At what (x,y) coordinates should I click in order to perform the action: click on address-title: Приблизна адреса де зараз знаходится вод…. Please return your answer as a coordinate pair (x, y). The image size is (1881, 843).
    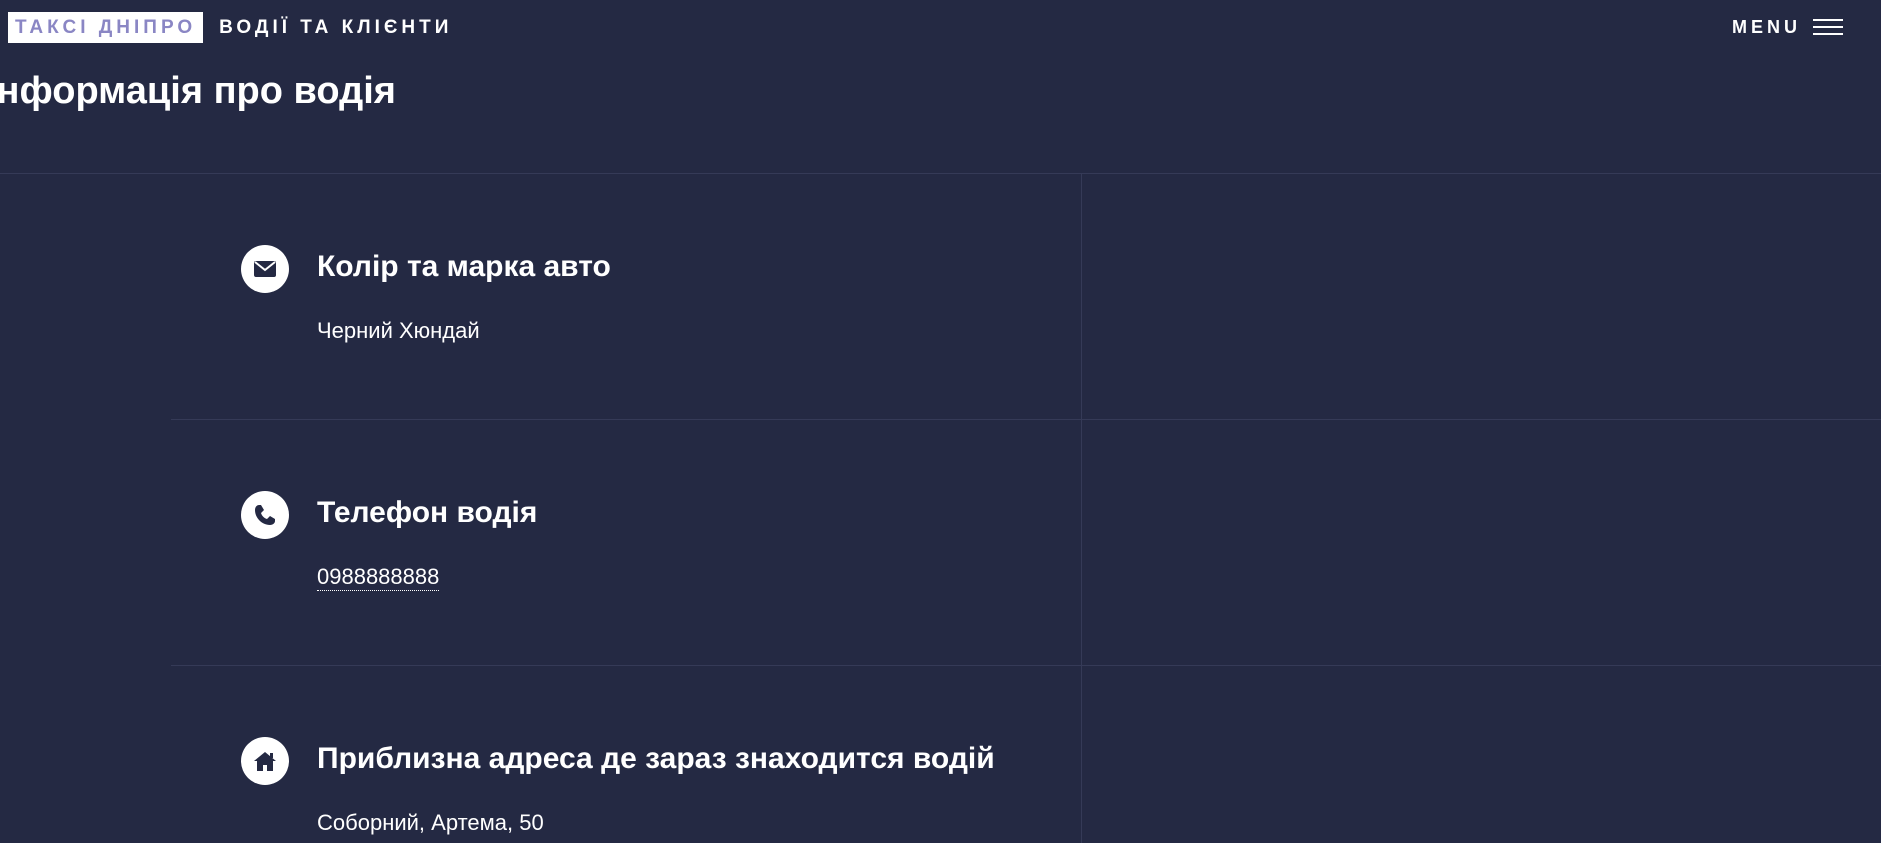
    Looking at the image, I should click on (656, 758).